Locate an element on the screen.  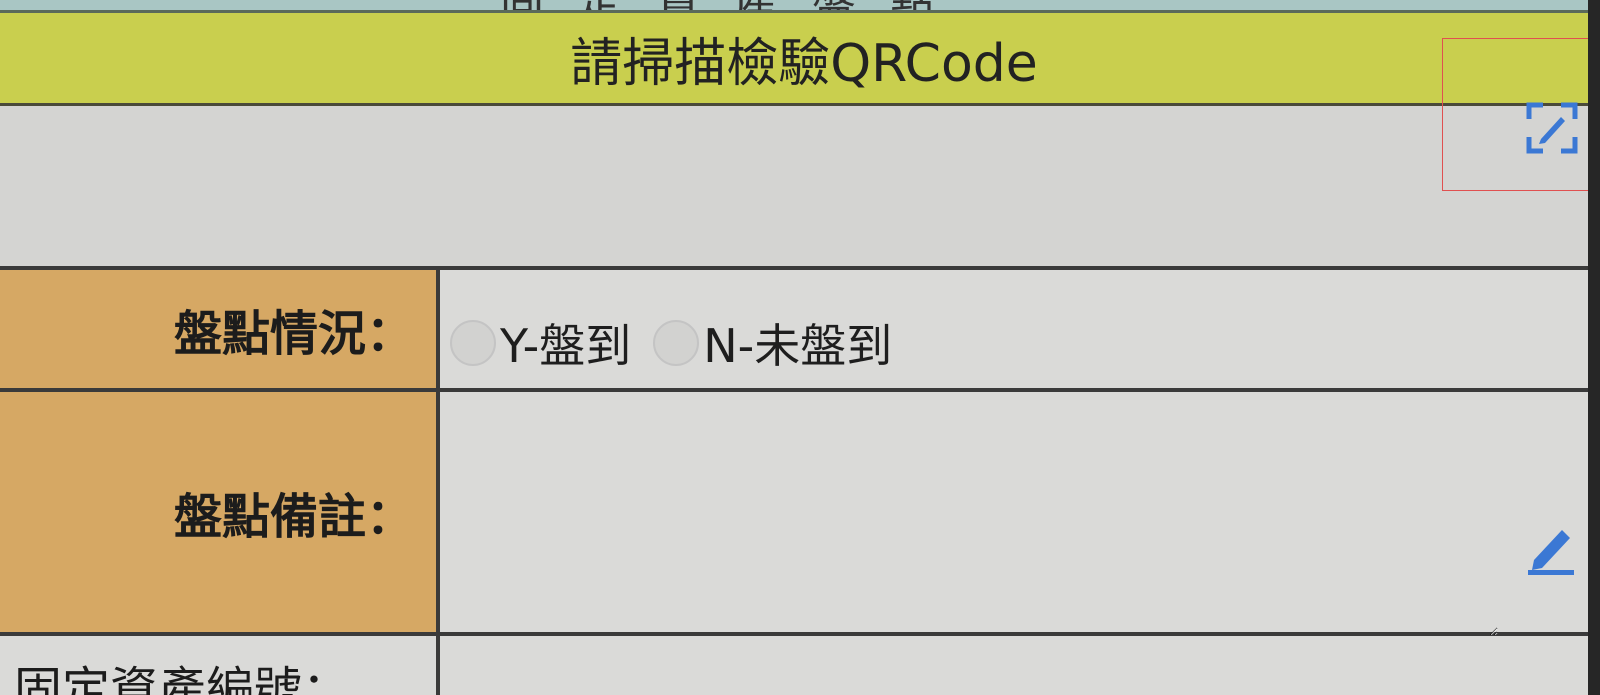
asset-number-label-cell: 固定資產編號： is located at coordinates (220, 665).